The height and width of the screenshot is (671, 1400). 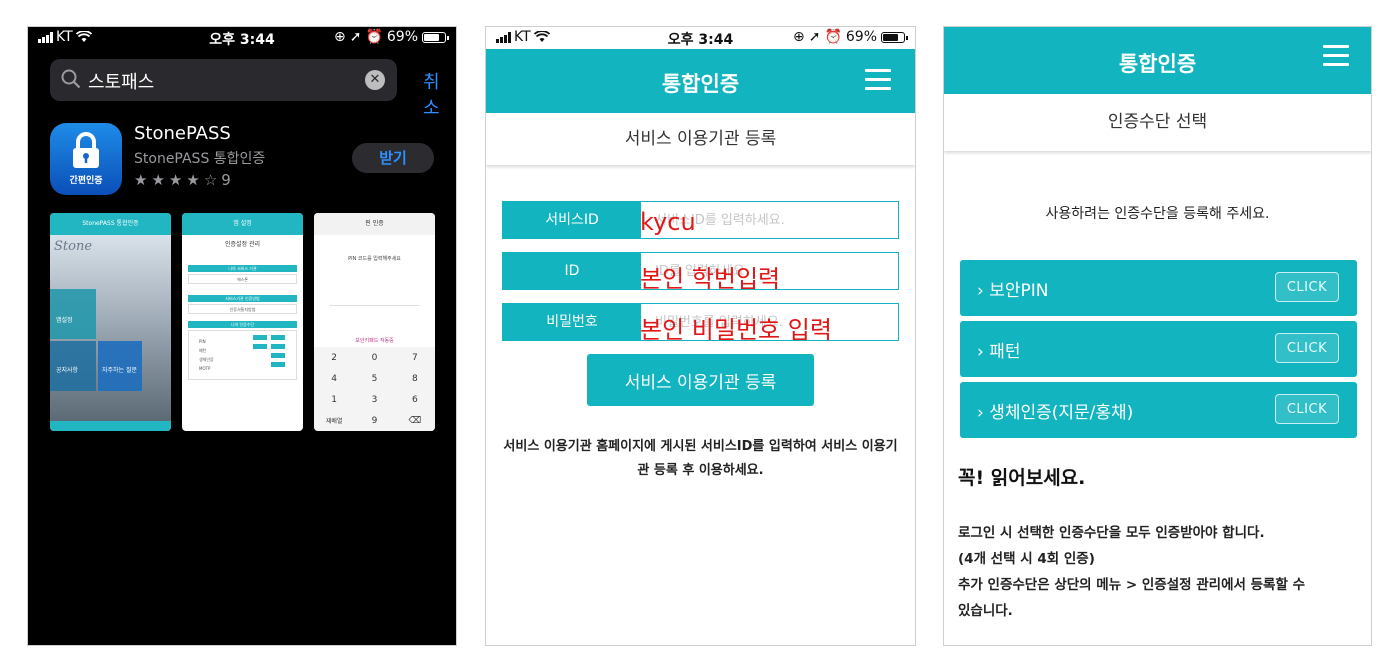 What do you see at coordinates (374, 399) in the screenshot?
I see `keypad-key: 3` at bounding box center [374, 399].